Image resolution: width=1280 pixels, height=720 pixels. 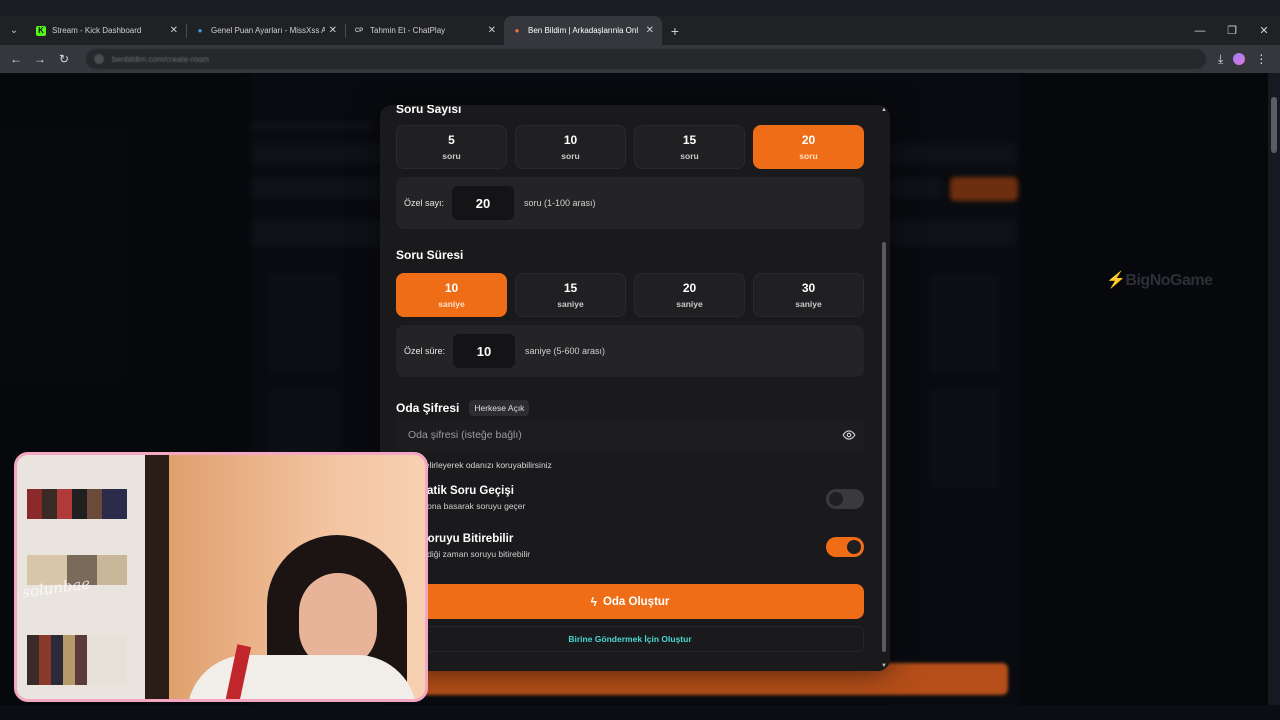 What do you see at coordinates (499, 408) in the screenshot?
I see `public-badge: Herkese Açık` at bounding box center [499, 408].